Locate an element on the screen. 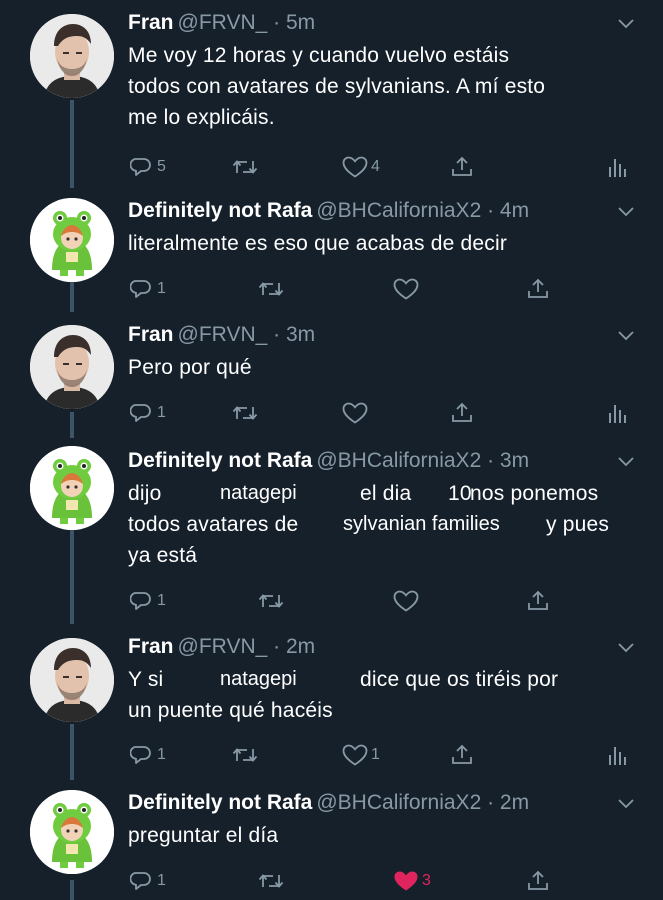 This screenshot has height=900, width=663. tweet-text-line: literalmente es eso que acabas de decir is located at coordinates (380, 243).